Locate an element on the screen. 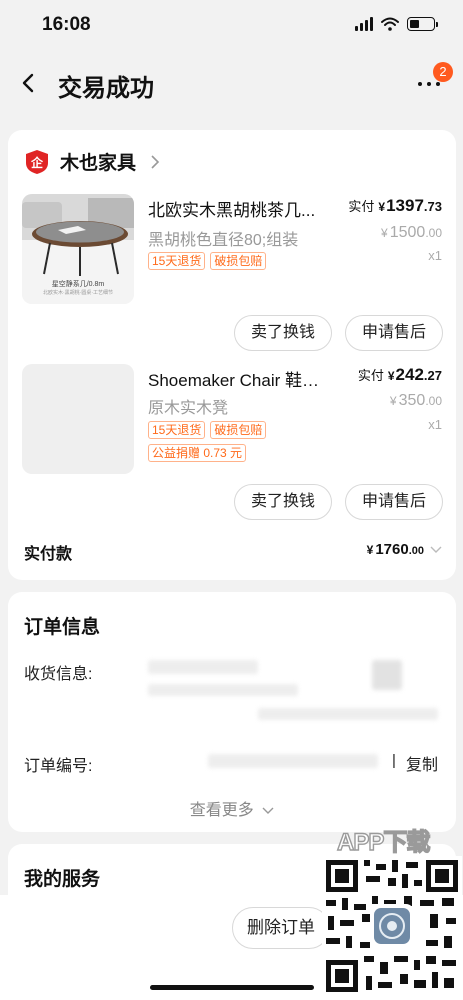  home-indicator is located at coordinates (232, 987).